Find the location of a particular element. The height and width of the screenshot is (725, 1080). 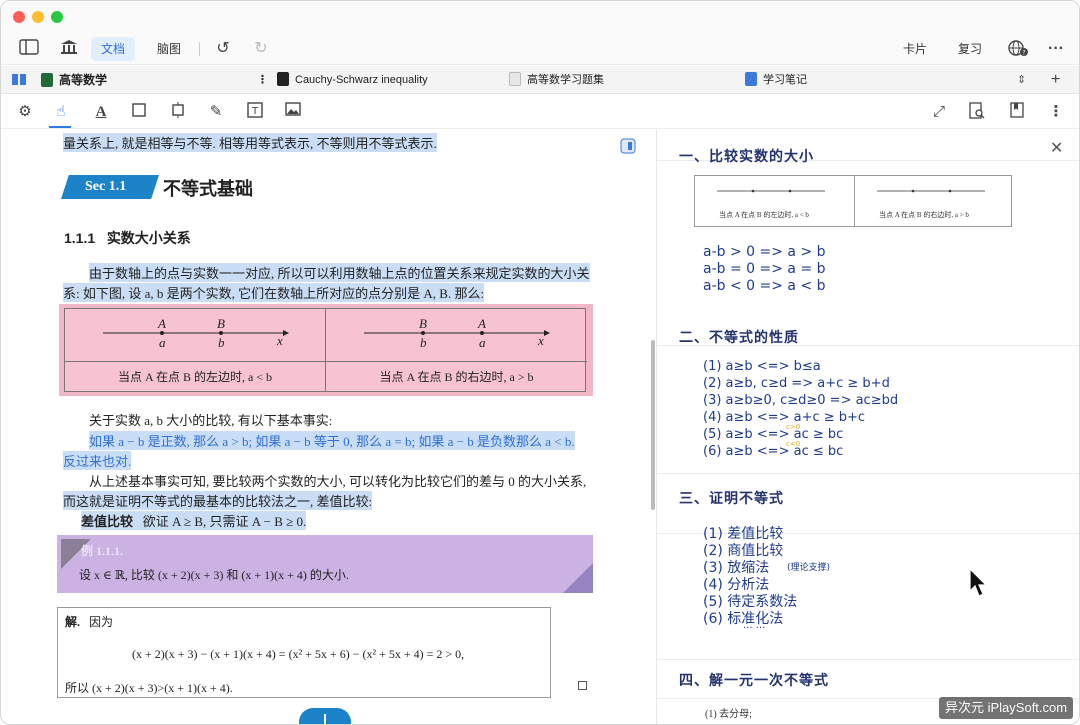

card-button: 卡片 is located at coordinates (915, 49).